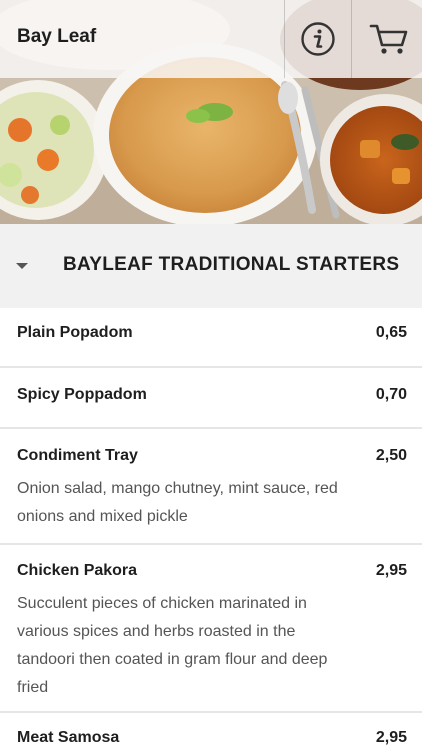  I want to click on item-price: 0,65, so click(391, 332).